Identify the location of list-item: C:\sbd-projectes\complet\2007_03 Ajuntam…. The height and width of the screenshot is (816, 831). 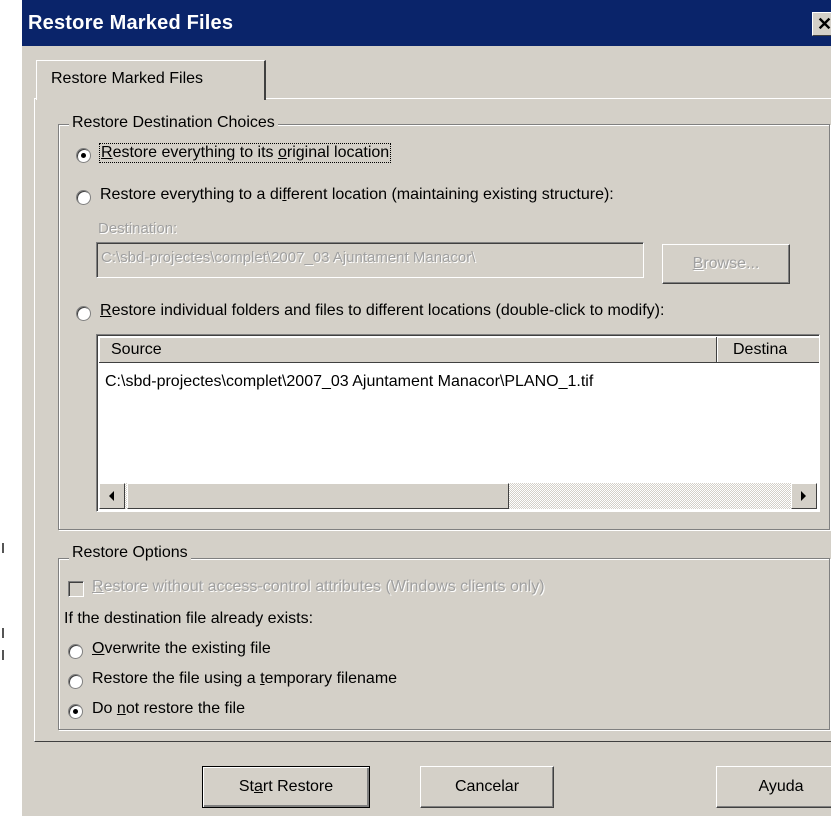
(349, 382).